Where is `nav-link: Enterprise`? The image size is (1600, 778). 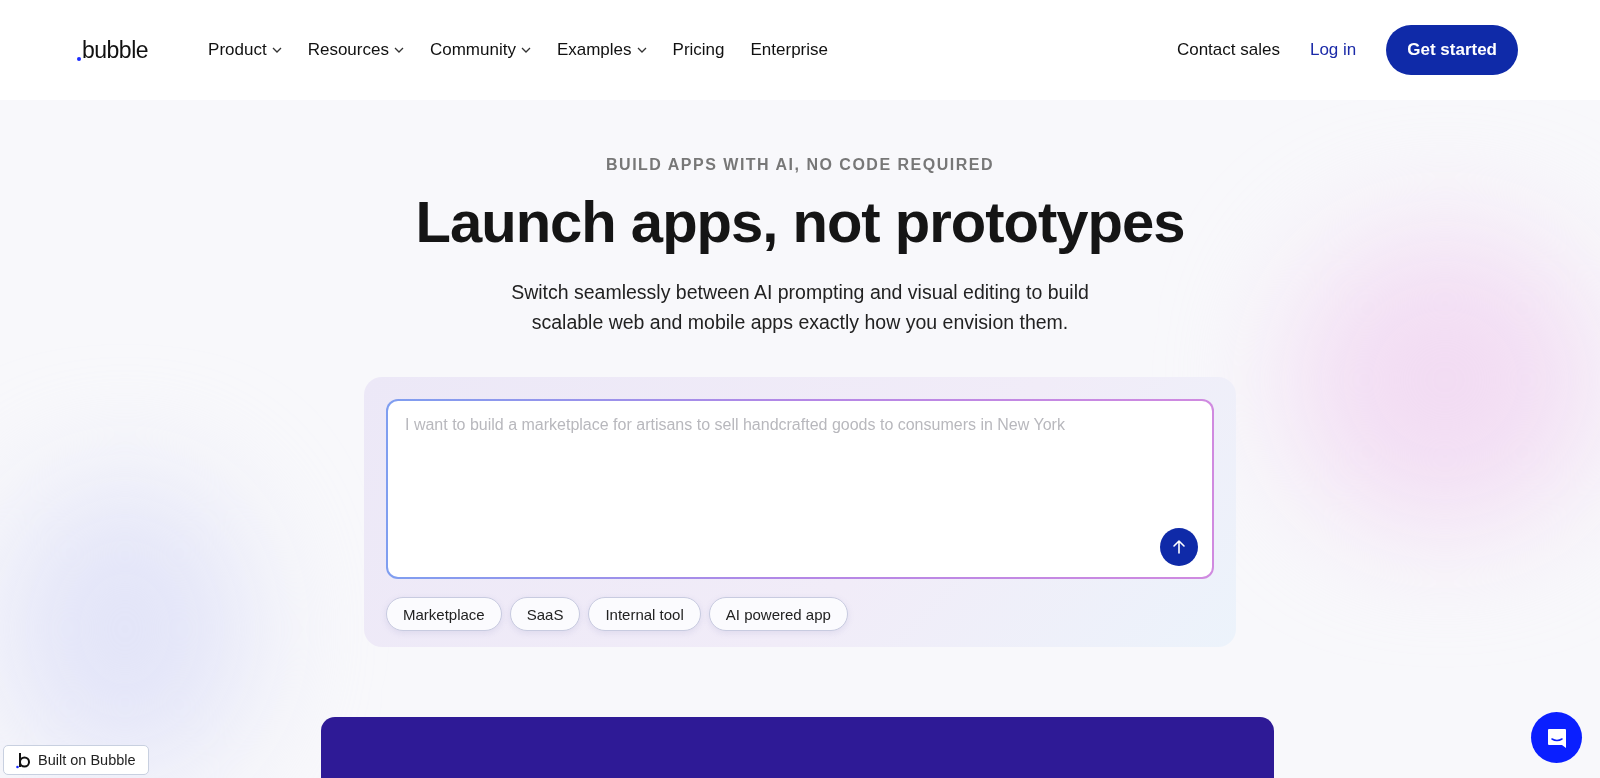
nav-link: Enterprise is located at coordinates (789, 50).